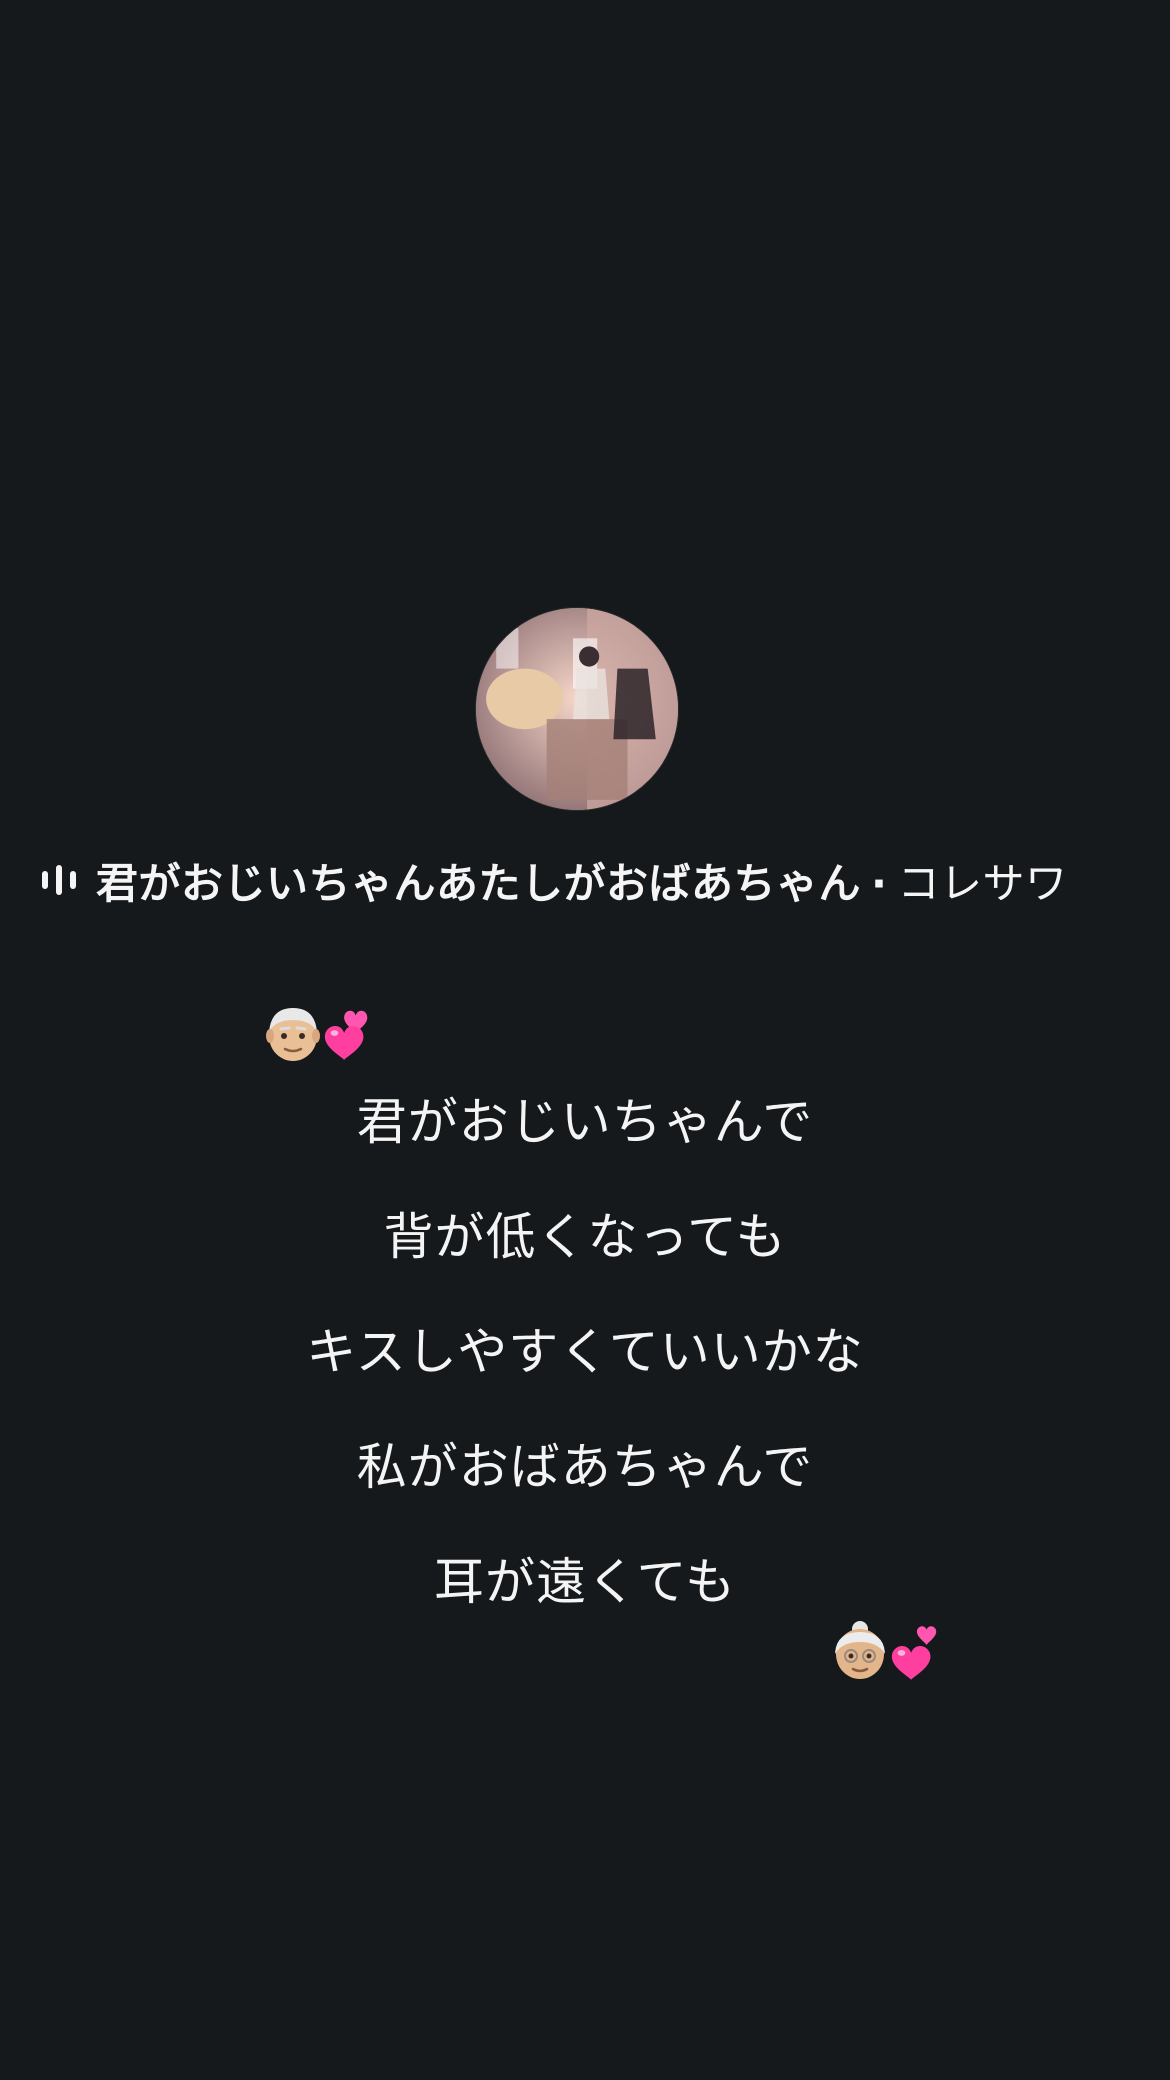 The image size is (1170, 2080). I want to click on old-woman-emoji-icon, so click(860, 1650).